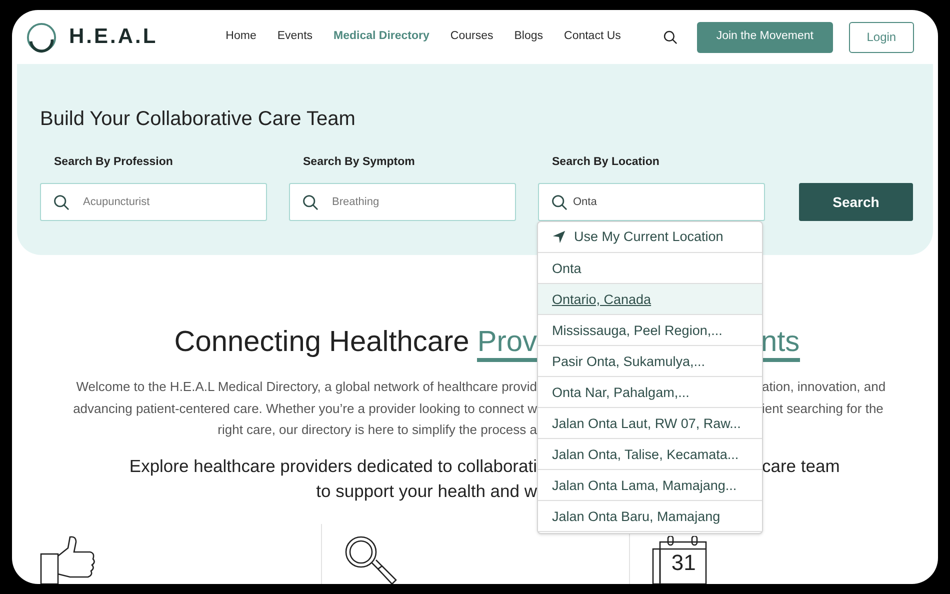 The image size is (950, 594). I want to click on search-field: Onta, so click(651, 202).